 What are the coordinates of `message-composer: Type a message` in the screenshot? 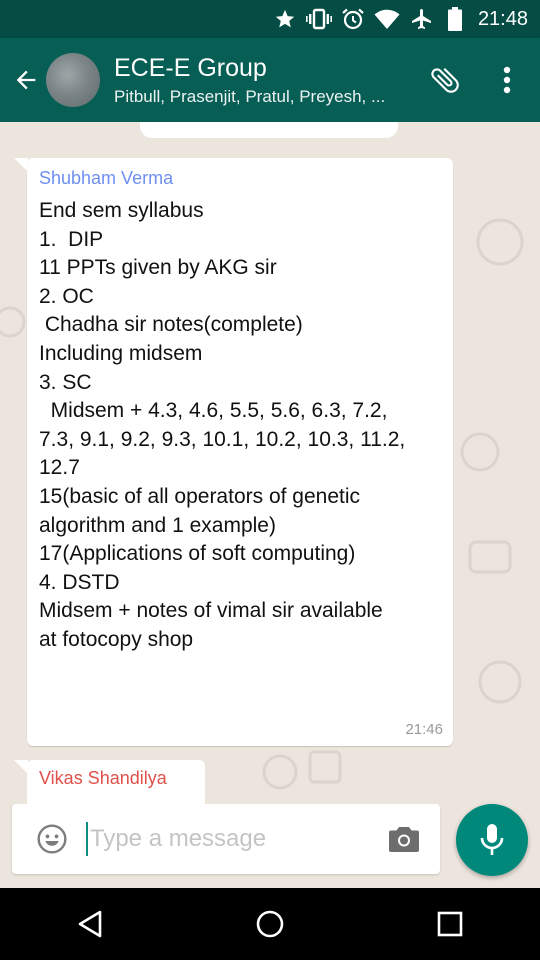 It's located at (226, 839).